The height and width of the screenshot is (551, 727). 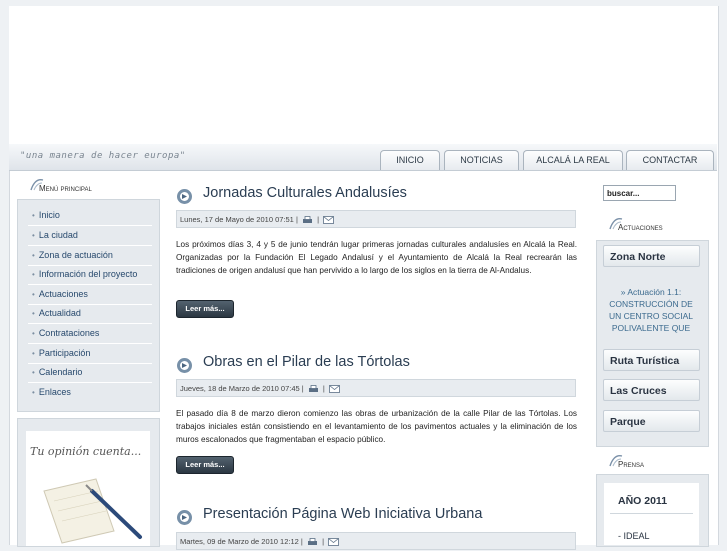 I want to click on menu-item-label: Inicio, so click(x=49, y=215).